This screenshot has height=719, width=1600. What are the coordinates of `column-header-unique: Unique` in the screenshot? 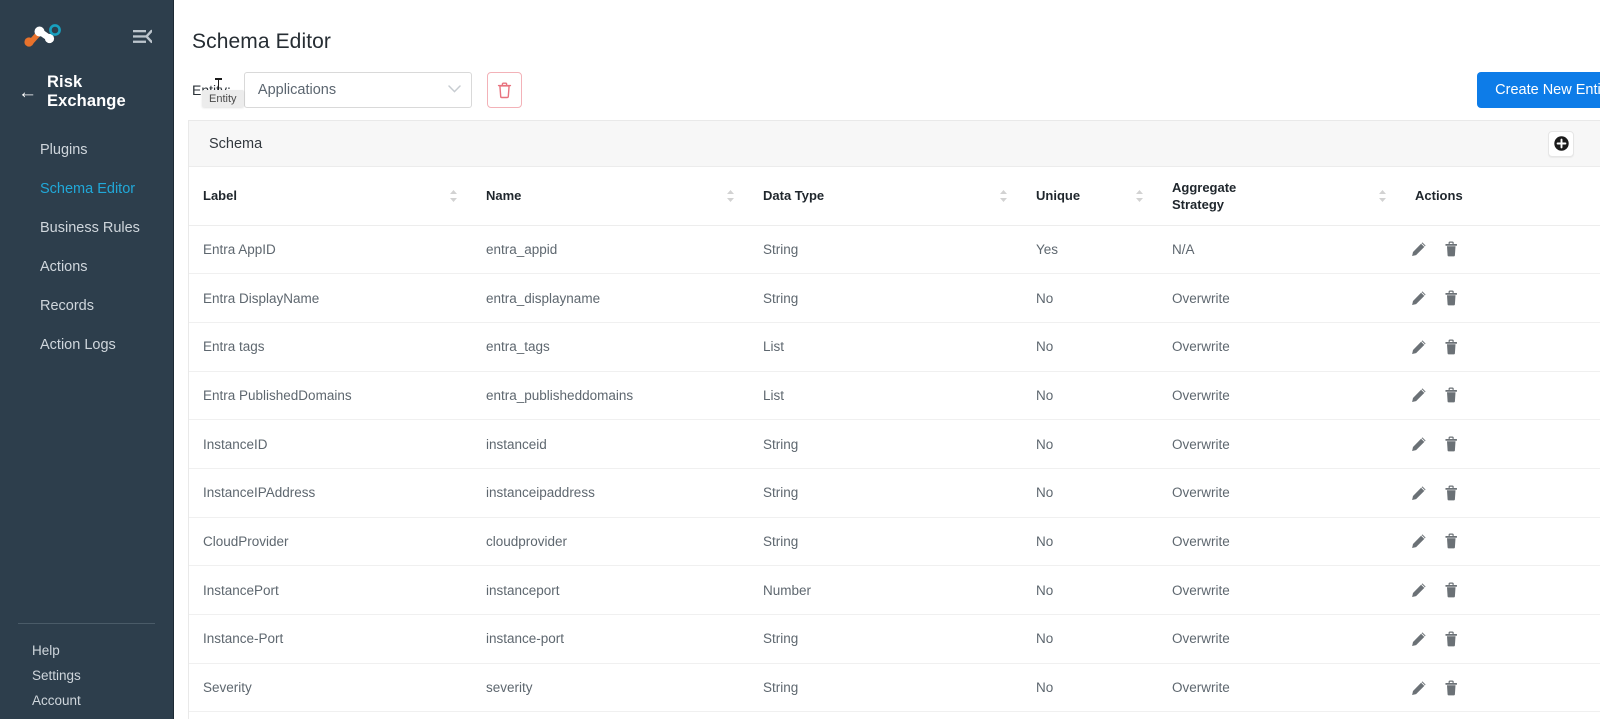 It's located at (1090, 196).